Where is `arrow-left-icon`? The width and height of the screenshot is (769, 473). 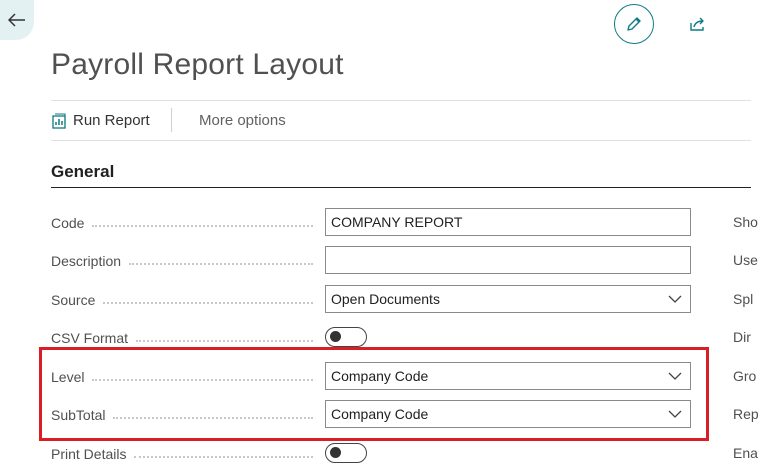 arrow-left-icon is located at coordinates (16, 20).